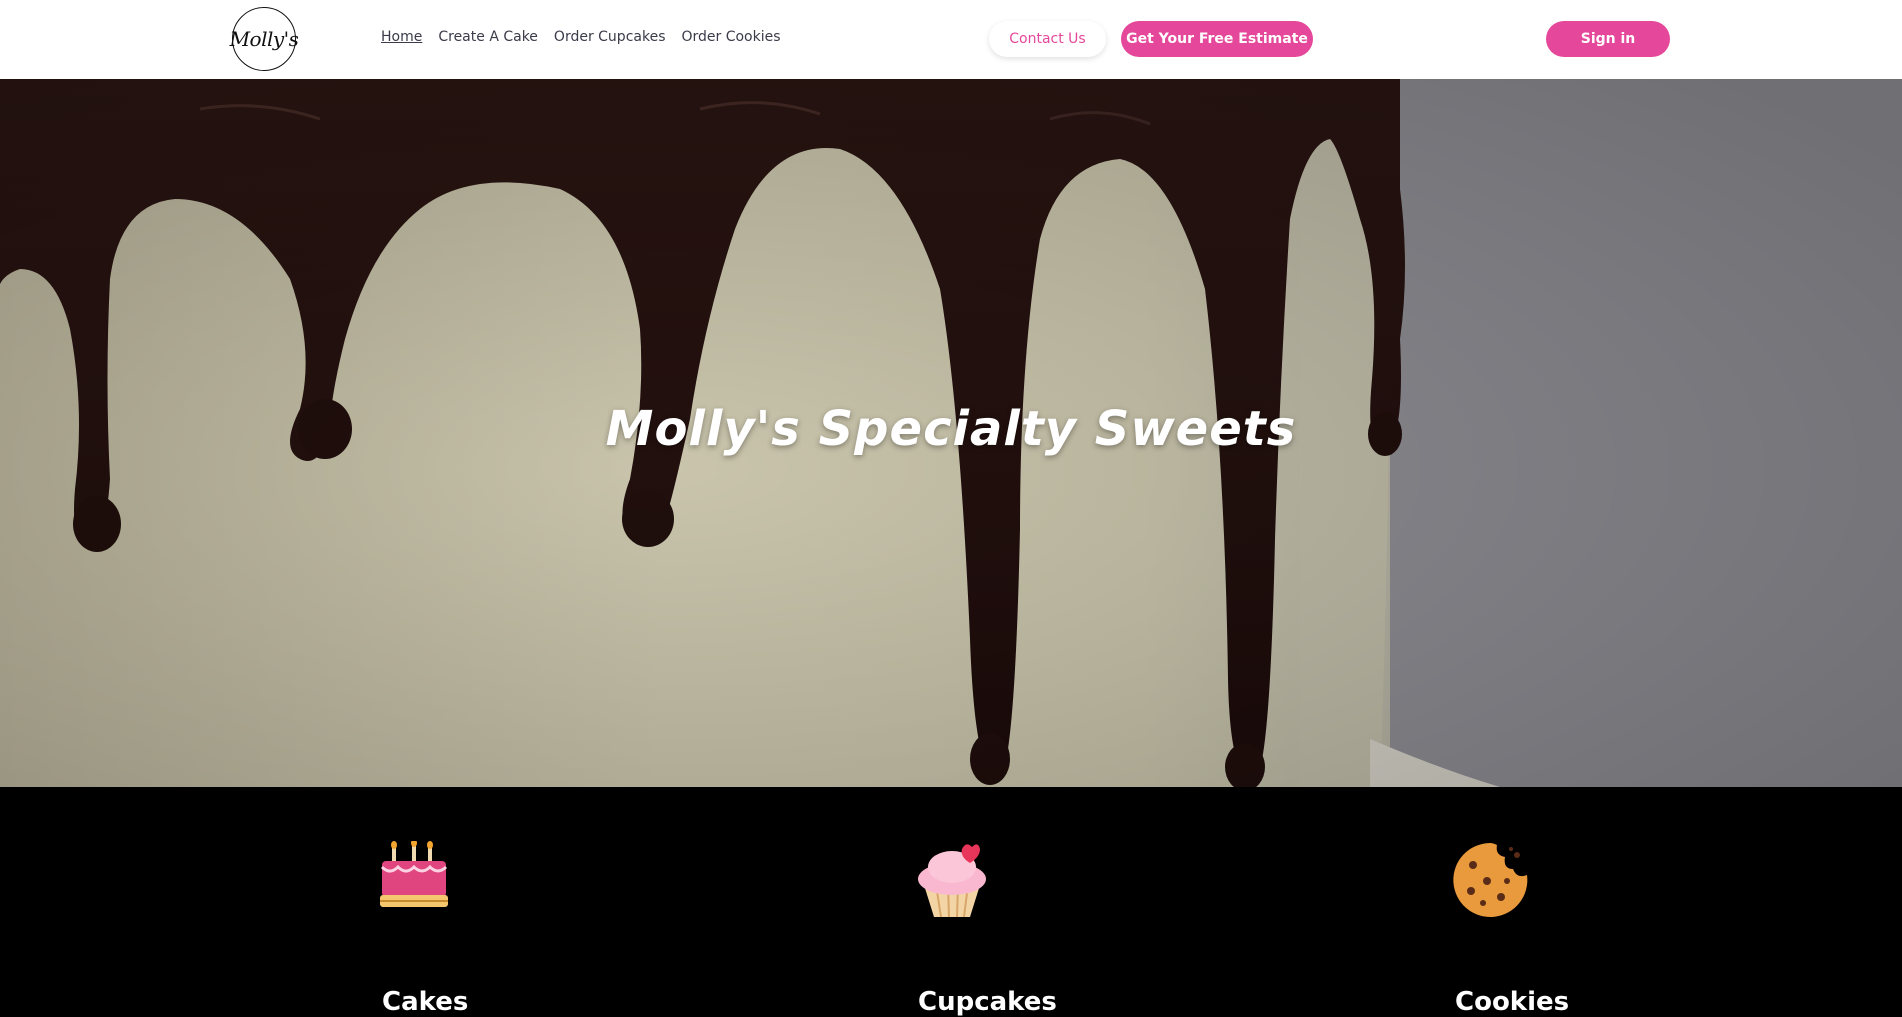 The height and width of the screenshot is (1017, 1902). What do you see at coordinates (951, 429) in the screenshot?
I see `hero-title: Molly's Specialty Sweets` at bounding box center [951, 429].